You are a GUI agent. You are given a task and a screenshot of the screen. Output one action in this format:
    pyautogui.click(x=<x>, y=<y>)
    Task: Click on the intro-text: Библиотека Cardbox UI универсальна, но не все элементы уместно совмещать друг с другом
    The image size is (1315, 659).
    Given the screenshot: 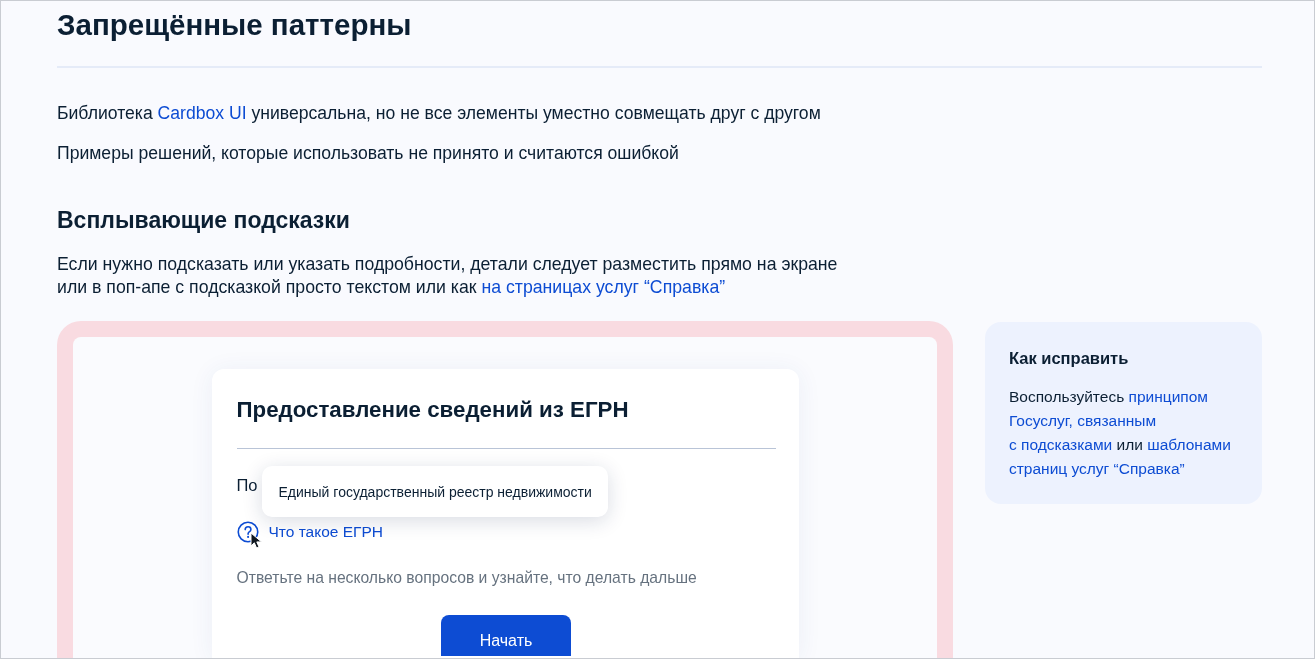 What is the action you would take?
    pyautogui.click(x=439, y=113)
    